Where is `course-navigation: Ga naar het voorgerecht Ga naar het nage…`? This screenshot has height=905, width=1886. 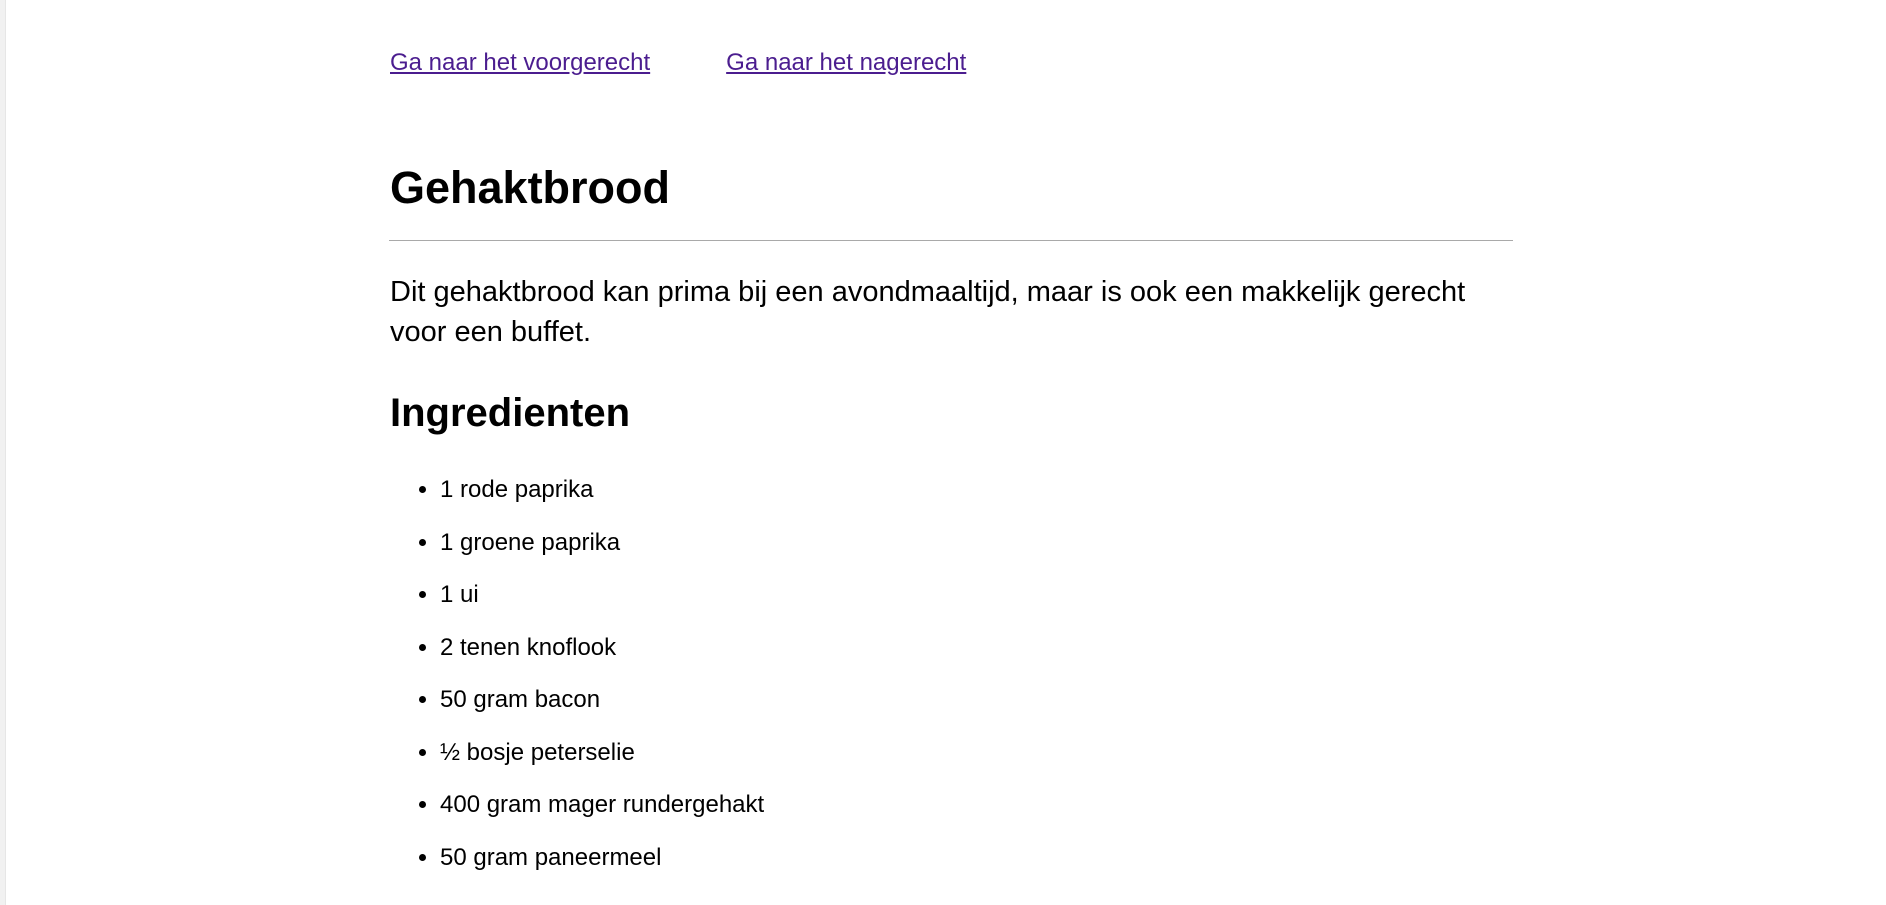
course-navigation: Ga naar het voorgerecht Ga naar het nage… is located at coordinates (678, 63).